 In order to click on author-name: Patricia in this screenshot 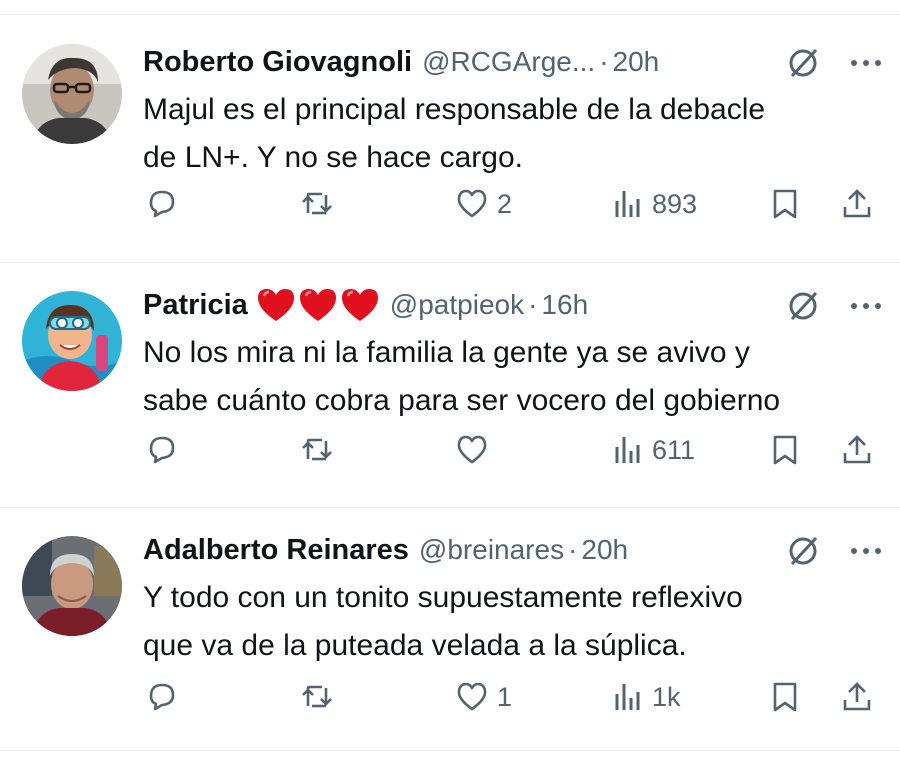, I will do `click(195, 305)`.